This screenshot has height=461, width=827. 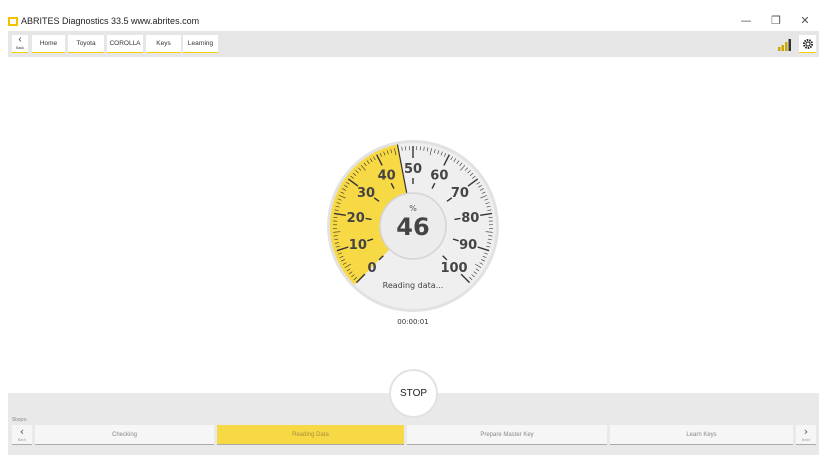 I want to click on chevron-right-icon: ›, so click(x=806, y=431).